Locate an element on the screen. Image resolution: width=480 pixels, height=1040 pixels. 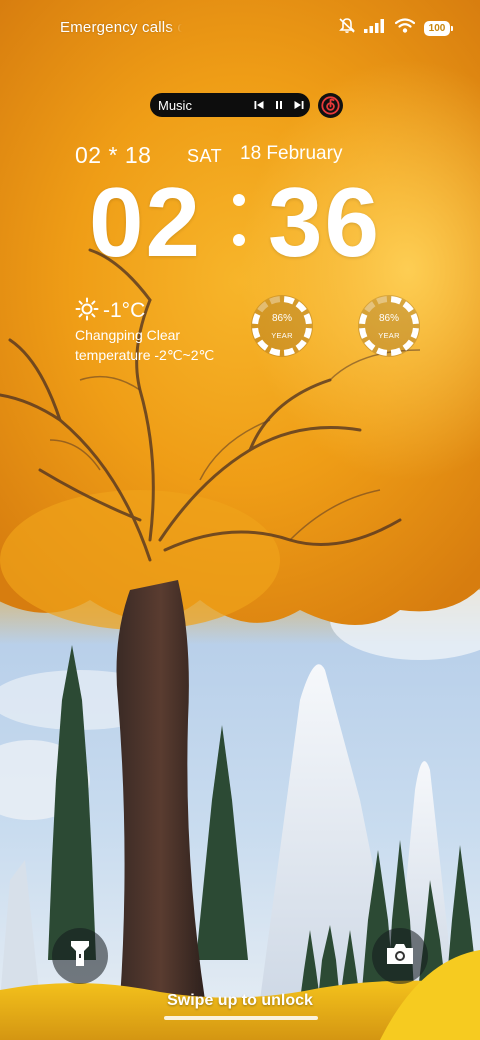
sun-icon is located at coordinates (87, 311).